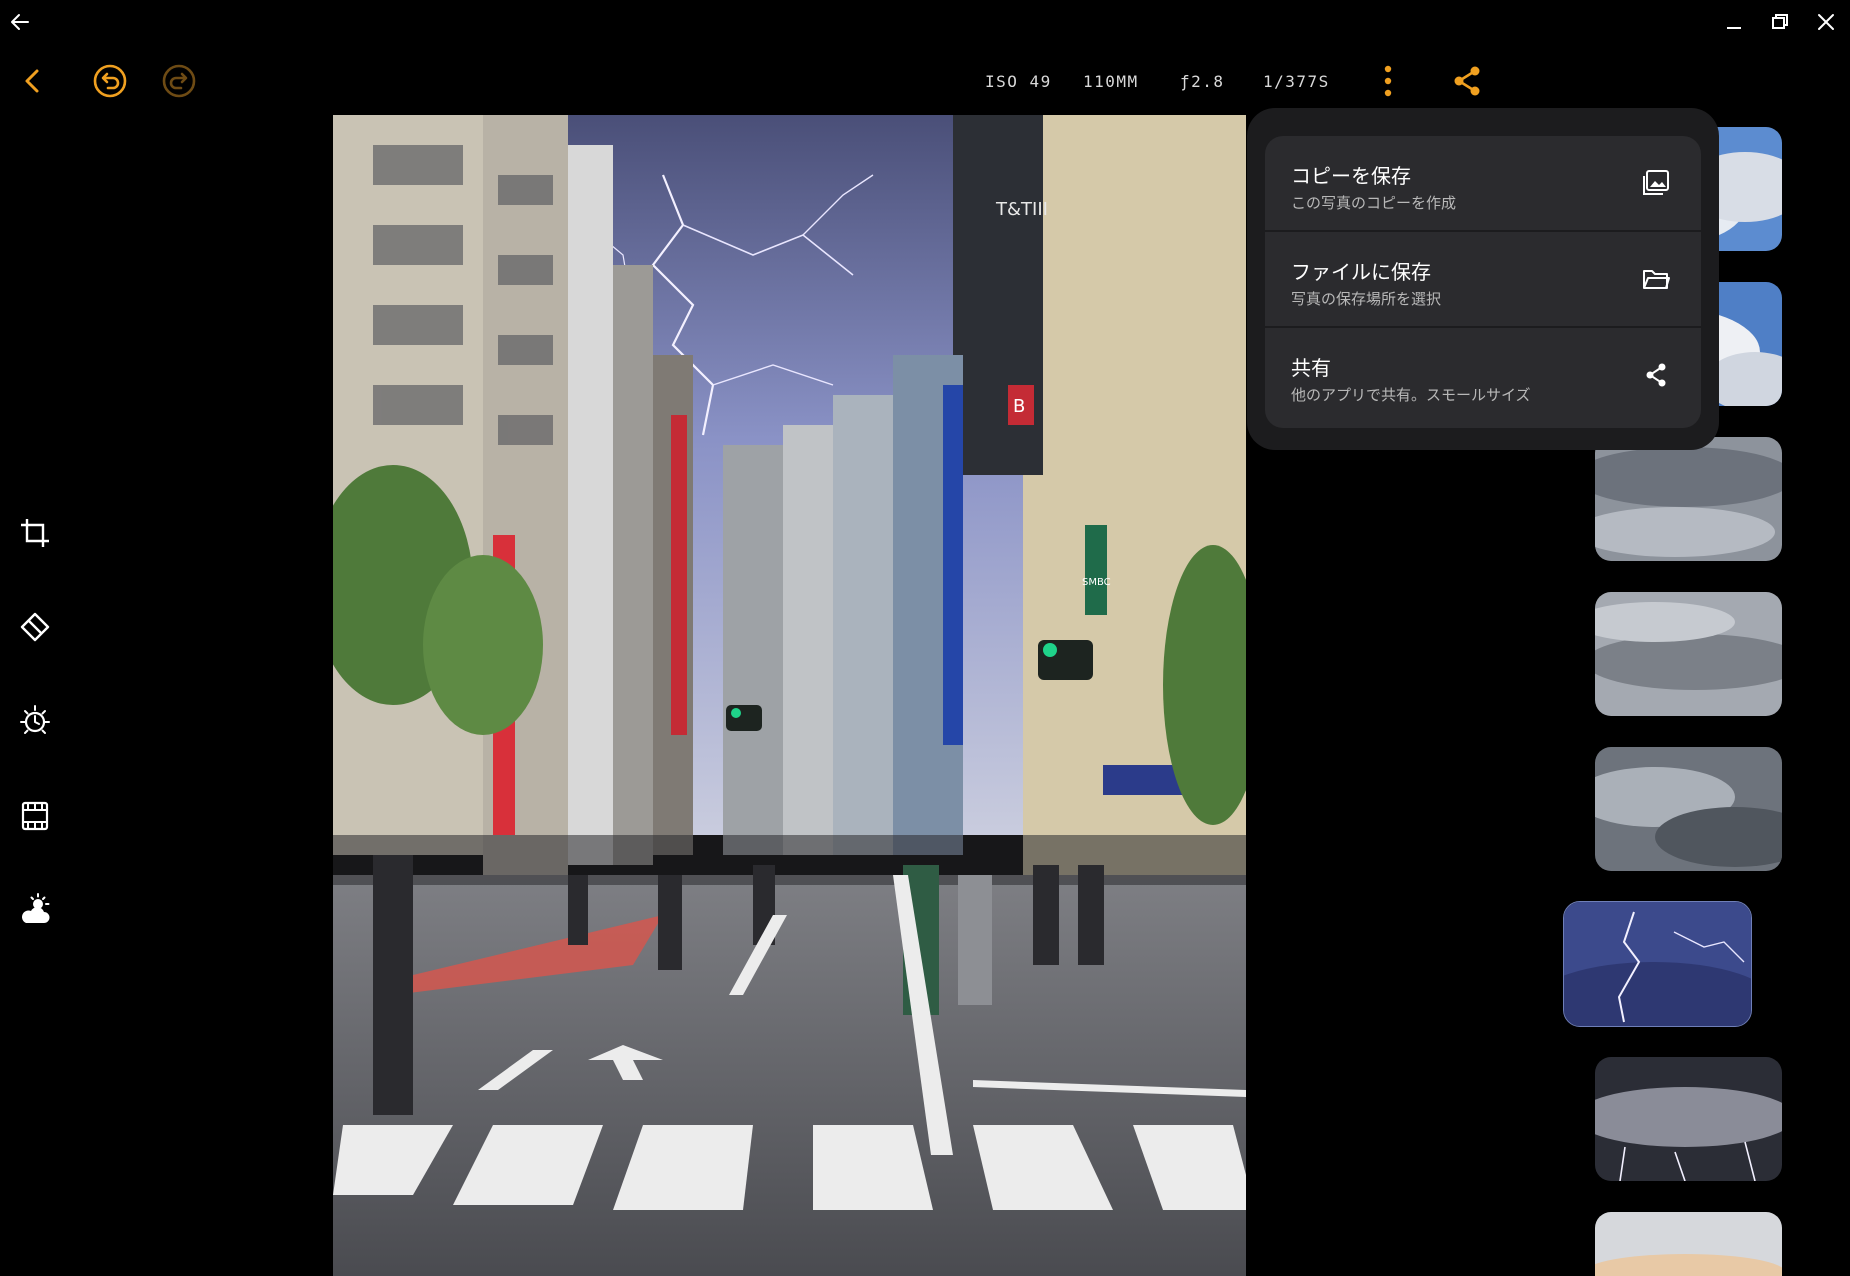  What do you see at coordinates (1656, 182) in the screenshot?
I see `image-copy-icon` at bounding box center [1656, 182].